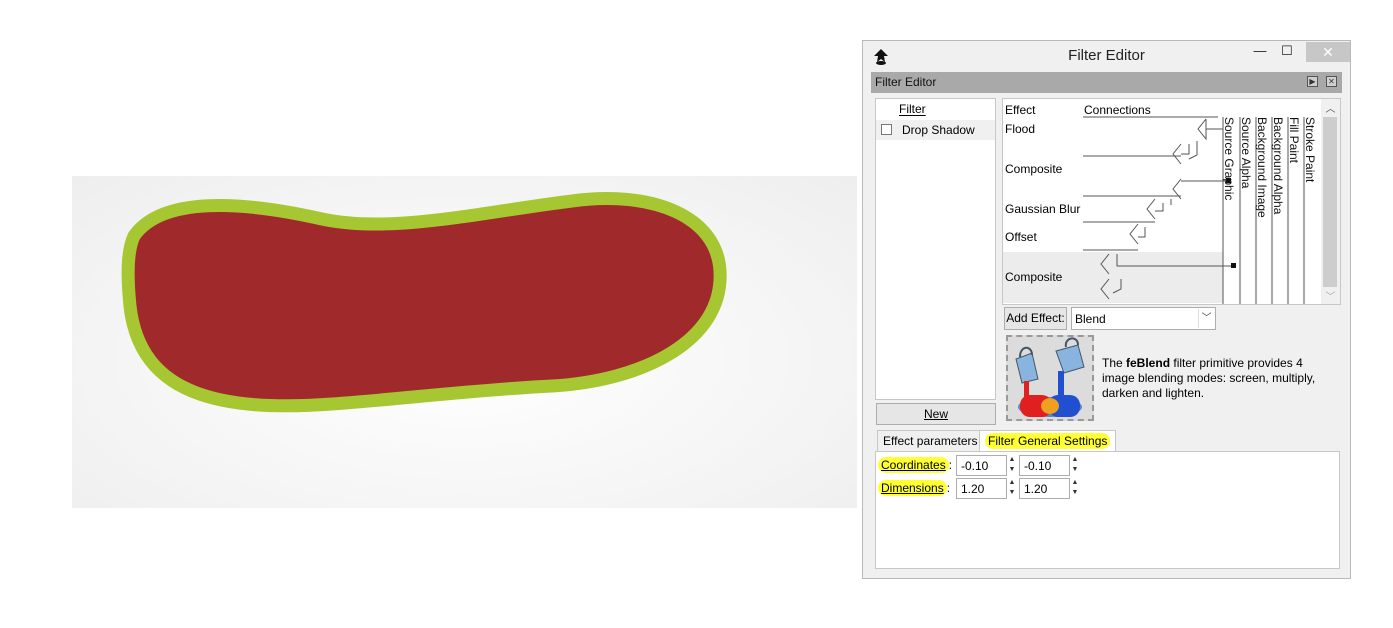 The height and width of the screenshot is (628, 1393). What do you see at coordinates (1075, 465) in the screenshot?
I see `coordinate-y-stepper: ▲ ▼` at bounding box center [1075, 465].